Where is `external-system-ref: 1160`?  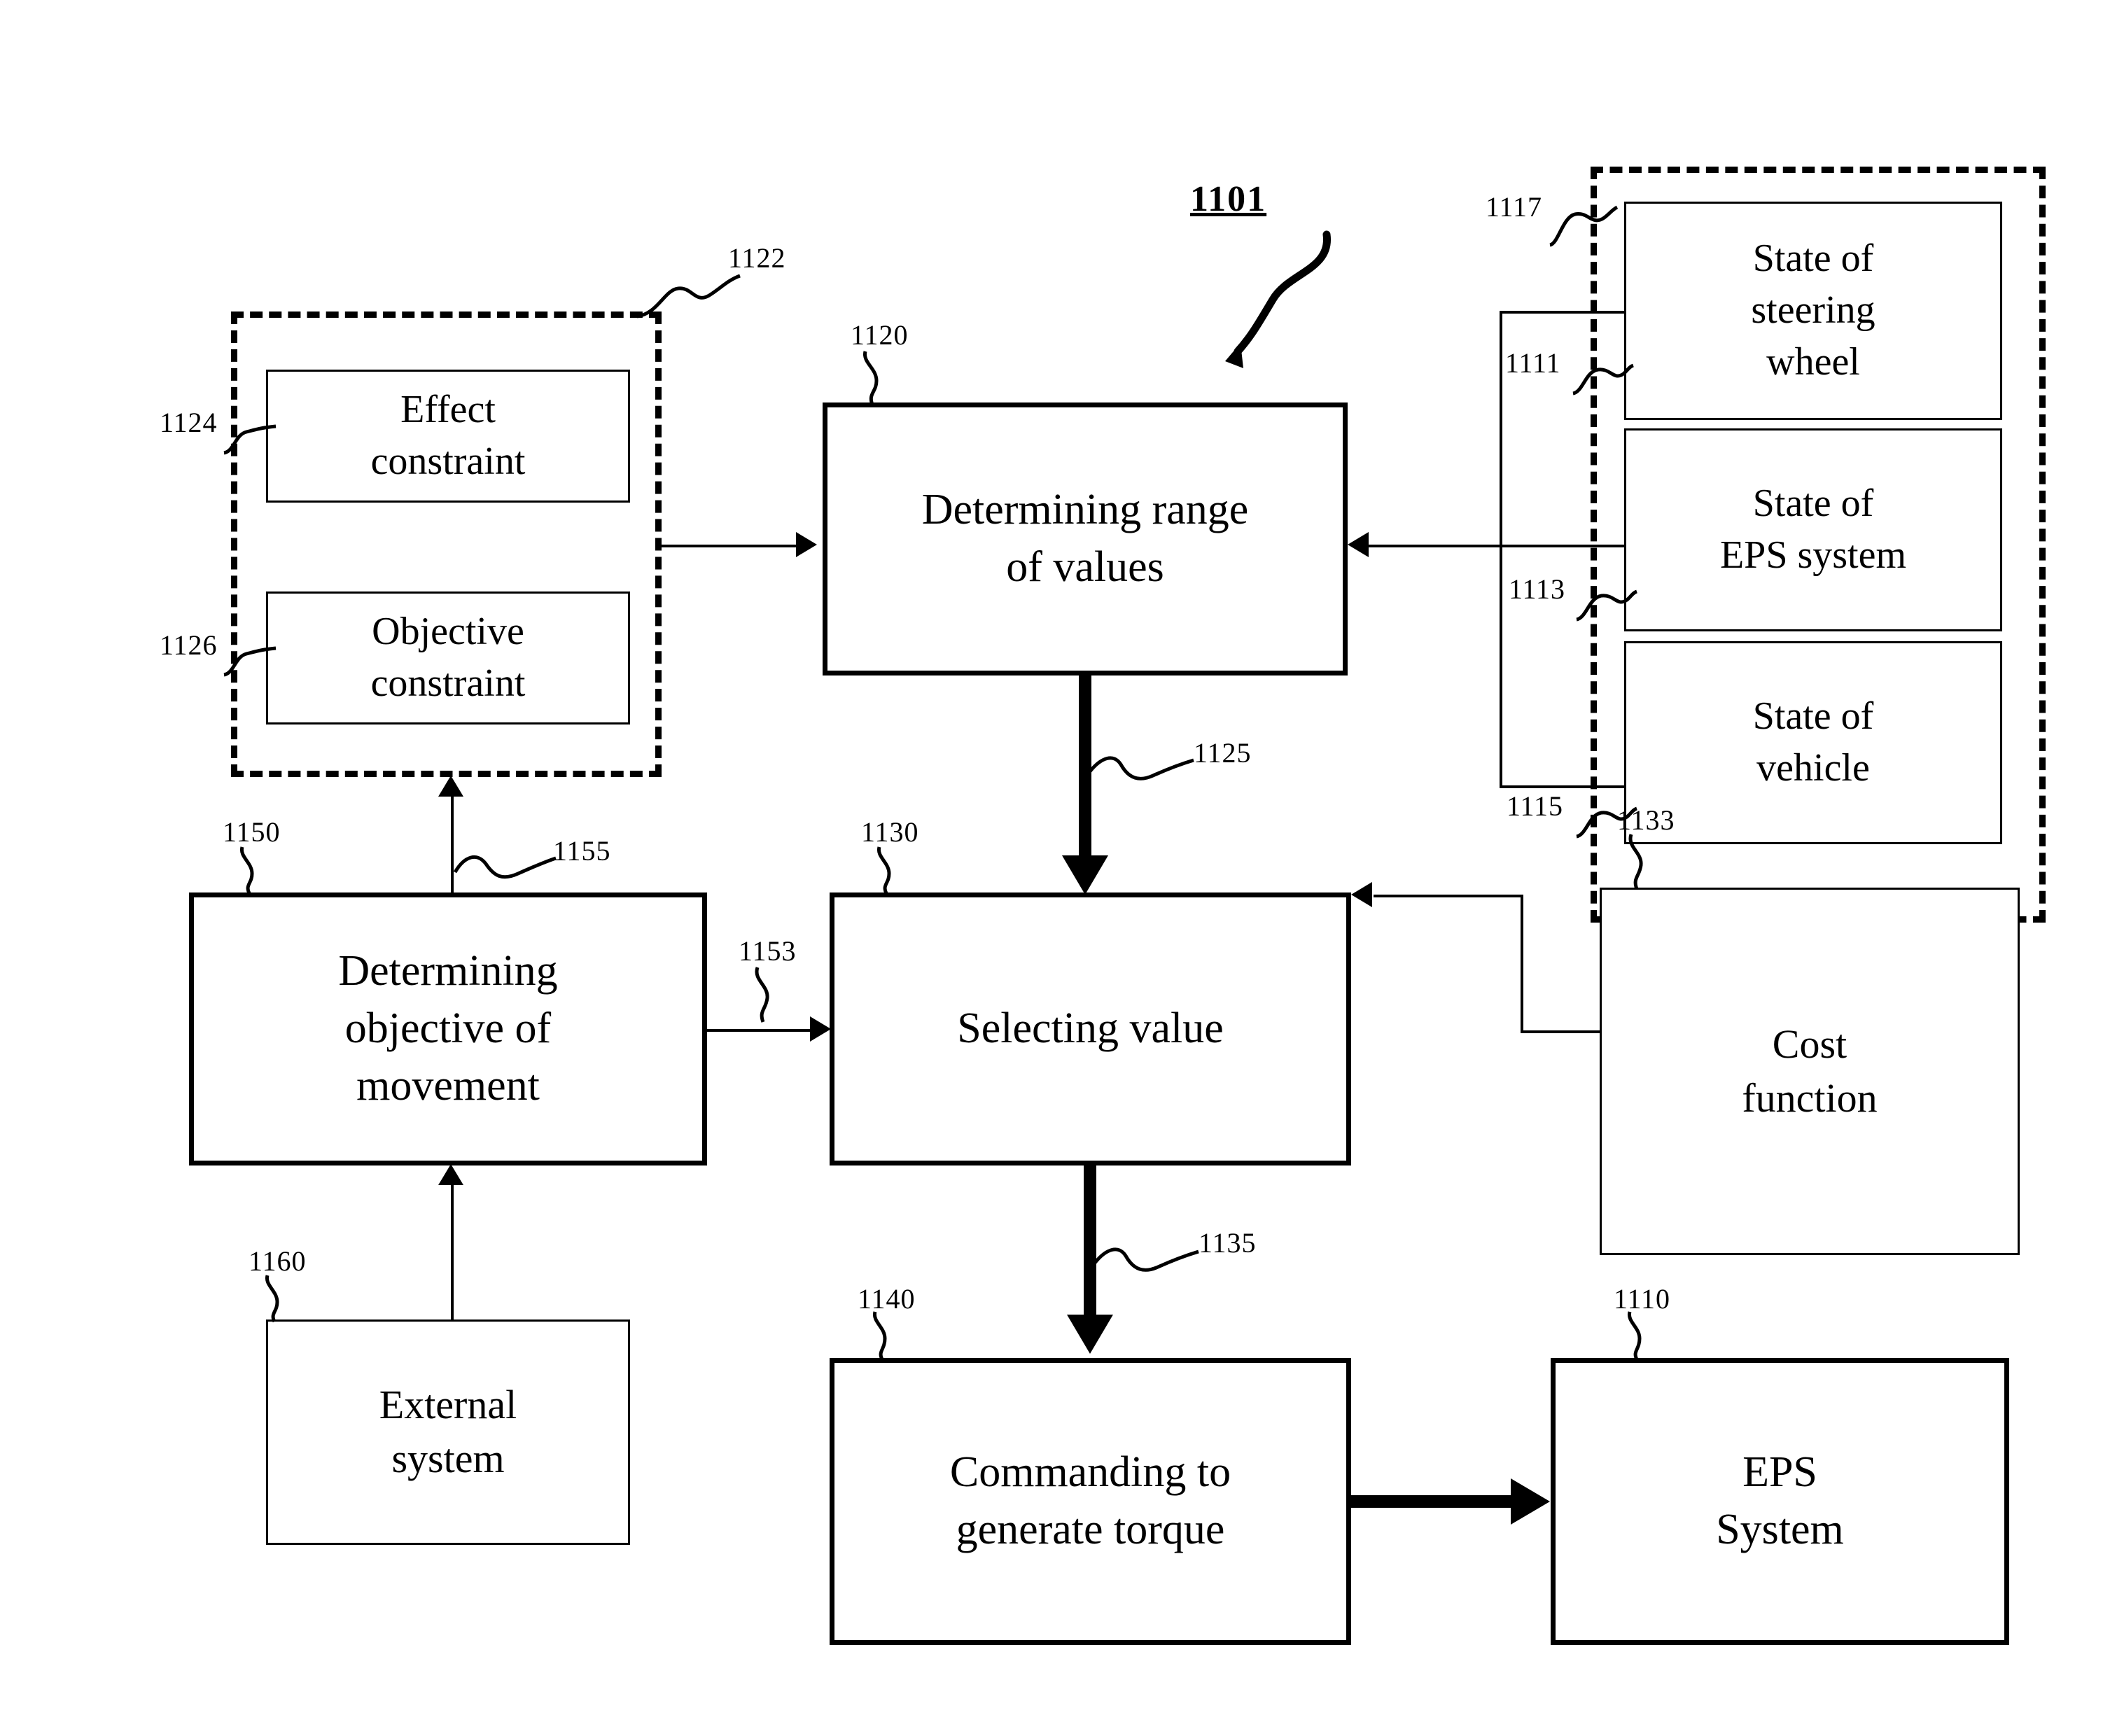
external-system-ref: 1160 is located at coordinates (278, 1261).